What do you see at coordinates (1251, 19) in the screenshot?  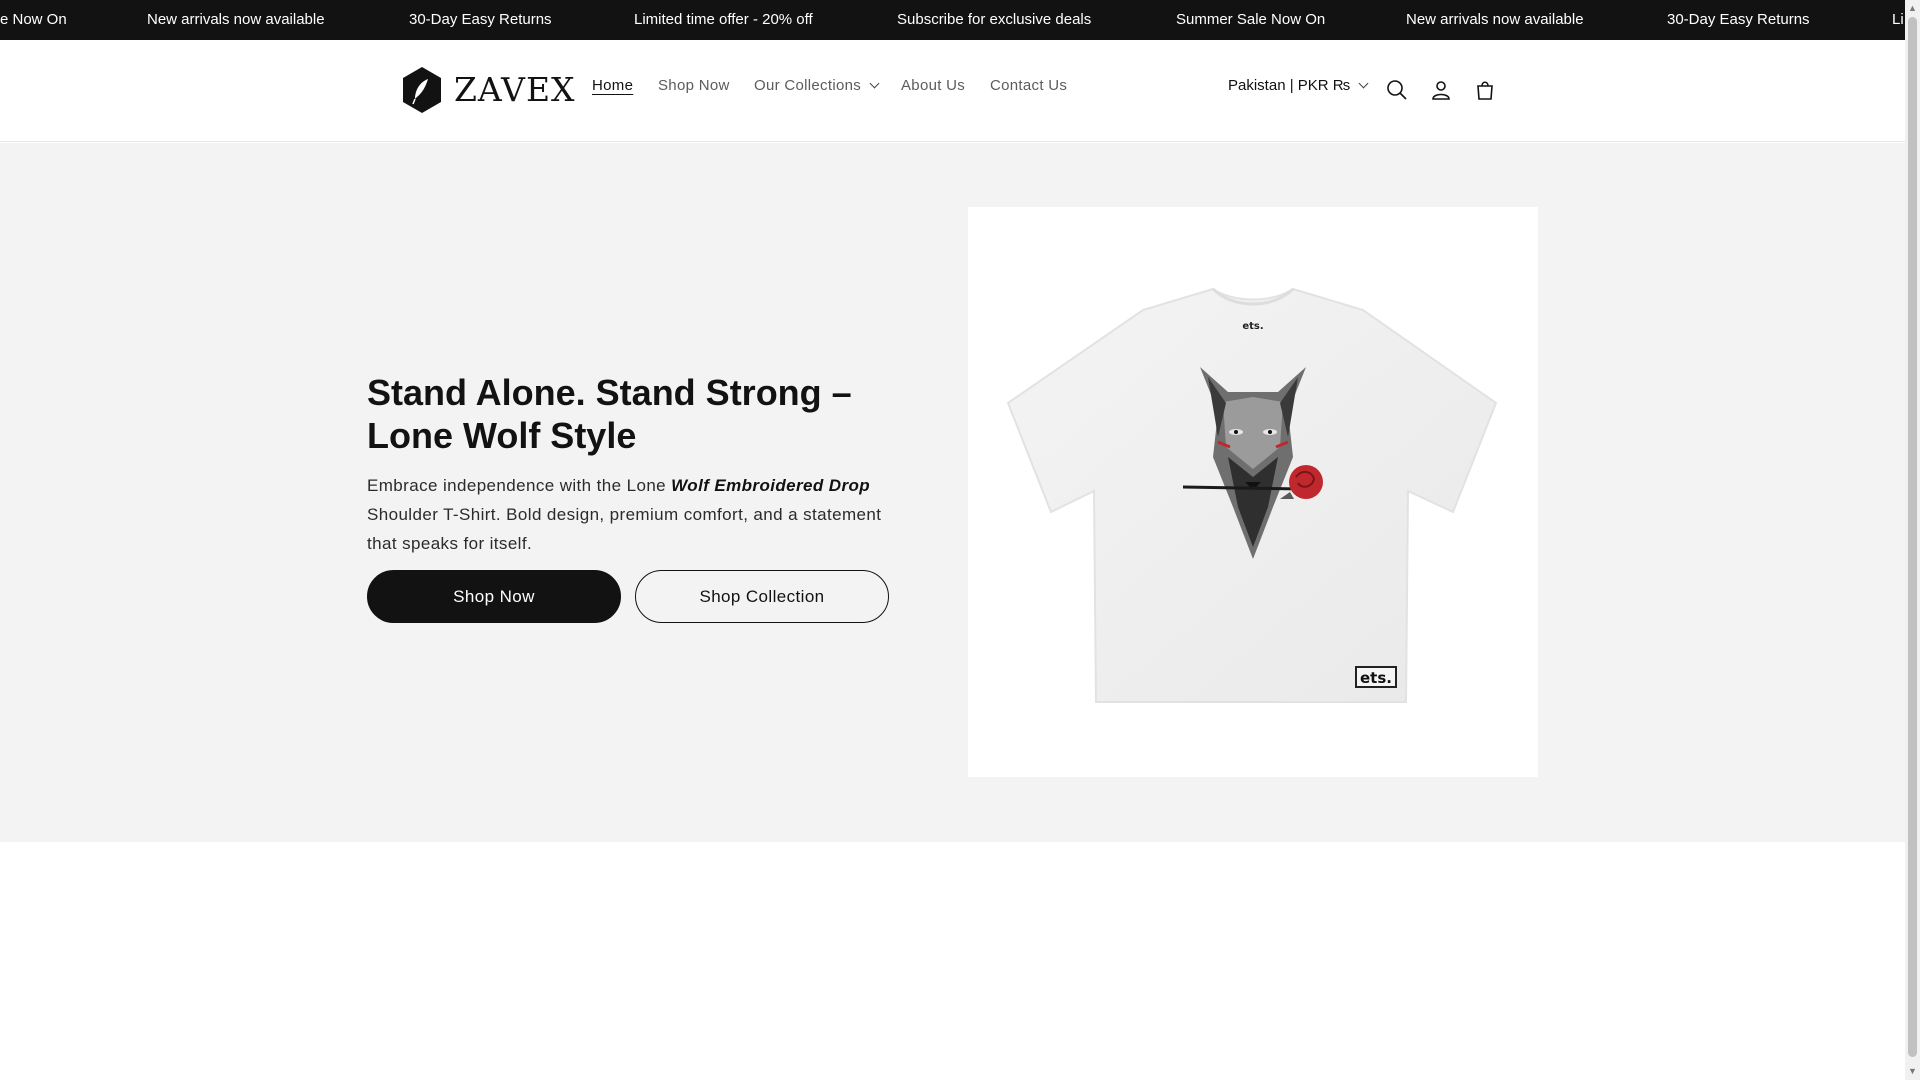 I see `announcement-item: Summer Sale Now On` at bounding box center [1251, 19].